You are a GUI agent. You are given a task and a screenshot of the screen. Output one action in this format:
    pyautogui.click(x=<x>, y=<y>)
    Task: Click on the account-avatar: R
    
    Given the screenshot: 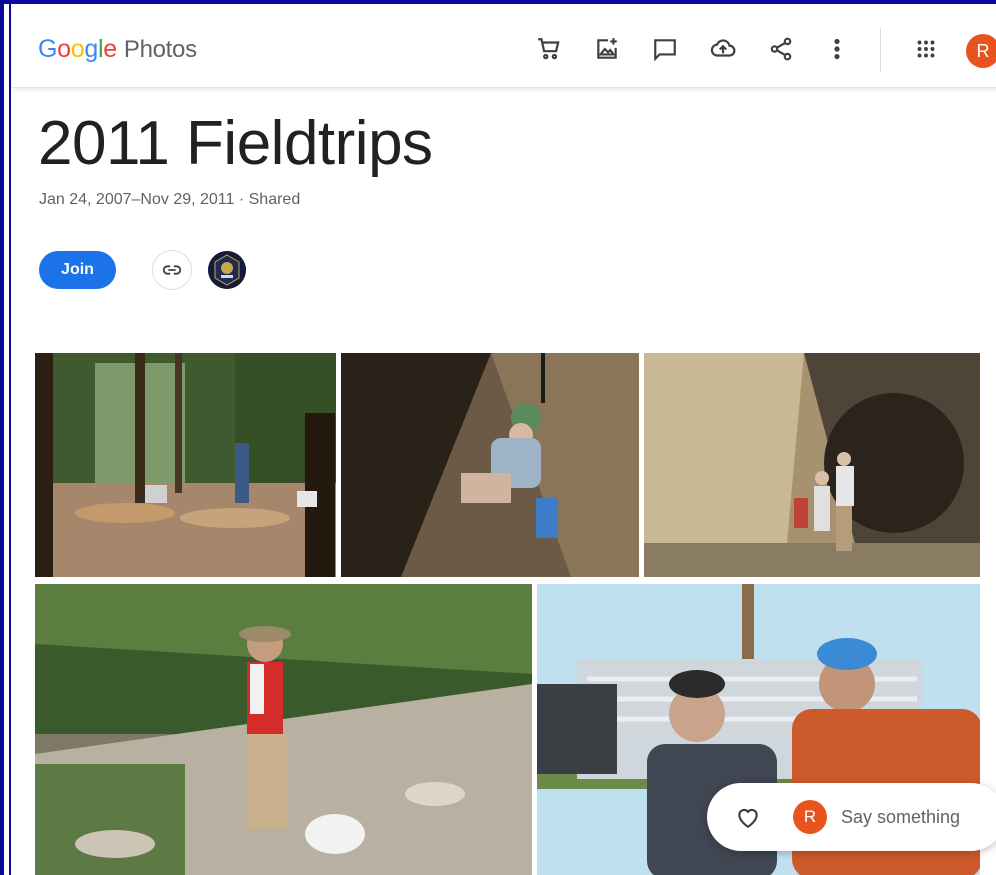 What is the action you would take?
    pyautogui.click(x=981, y=51)
    